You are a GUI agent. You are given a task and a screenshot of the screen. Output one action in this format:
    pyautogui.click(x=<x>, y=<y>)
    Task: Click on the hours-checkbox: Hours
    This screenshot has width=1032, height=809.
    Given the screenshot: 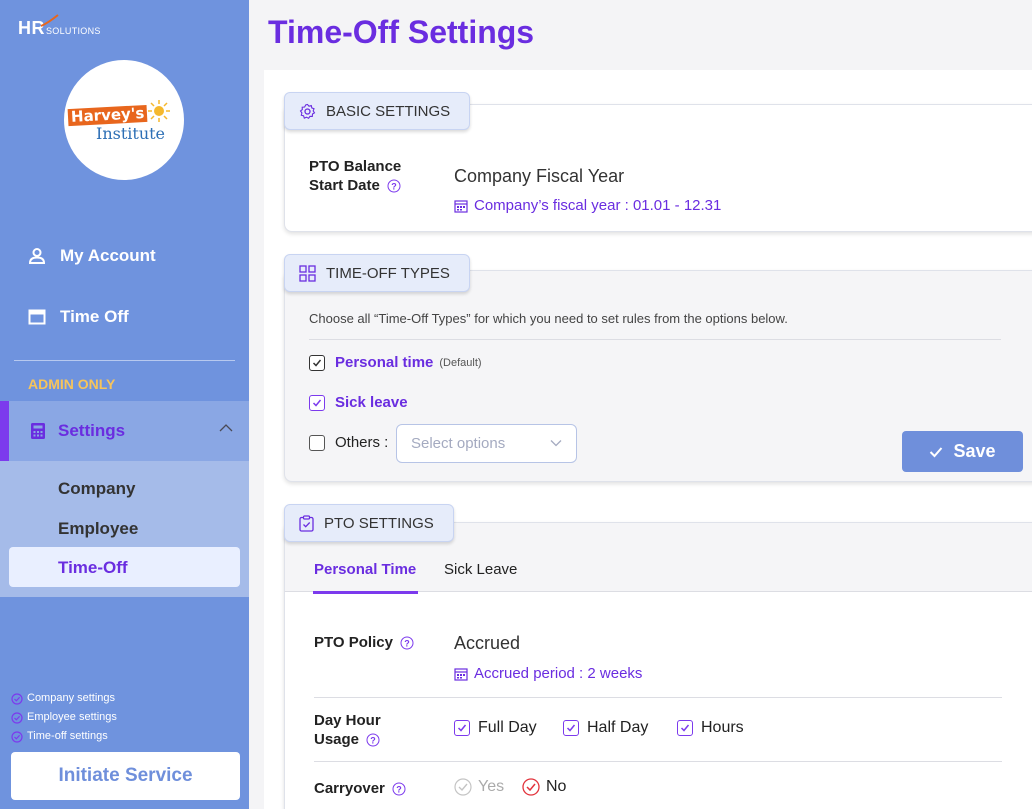 What is the action you would take?
    pyautogui.click(x=710, y=728)
    